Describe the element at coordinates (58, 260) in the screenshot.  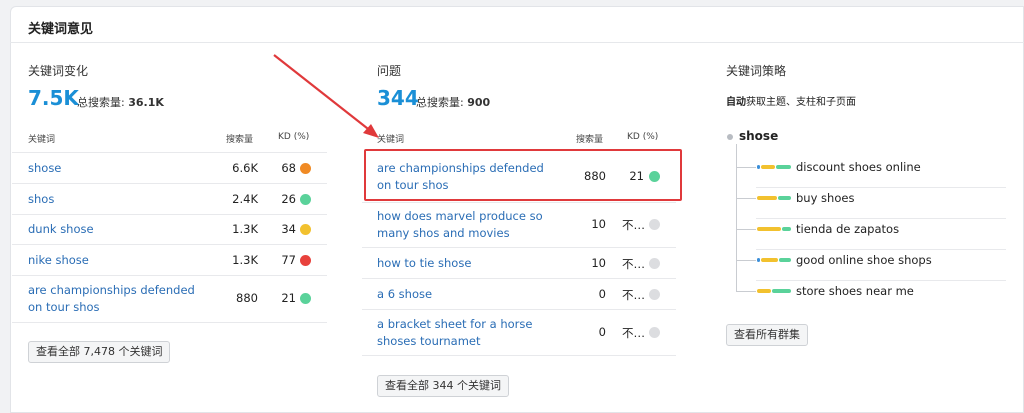
I see `keyword-link: nike shose` at that location.